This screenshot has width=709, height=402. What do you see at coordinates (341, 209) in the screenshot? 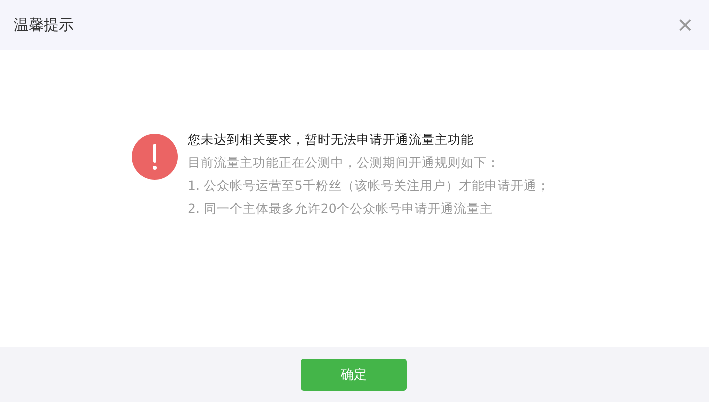
I see `message-line: 2. 同一个主体最多允许20个公众帐号申请开通流量主` at bounding box center [341, 209].